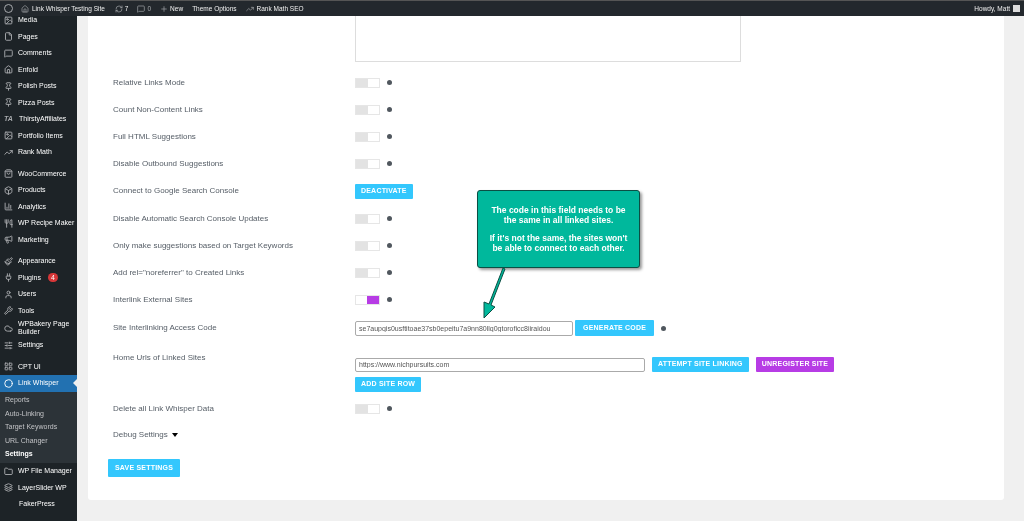 The height and width of the screenshot is (521, 1024). I want to click on grid-icon, so click(8, 367).